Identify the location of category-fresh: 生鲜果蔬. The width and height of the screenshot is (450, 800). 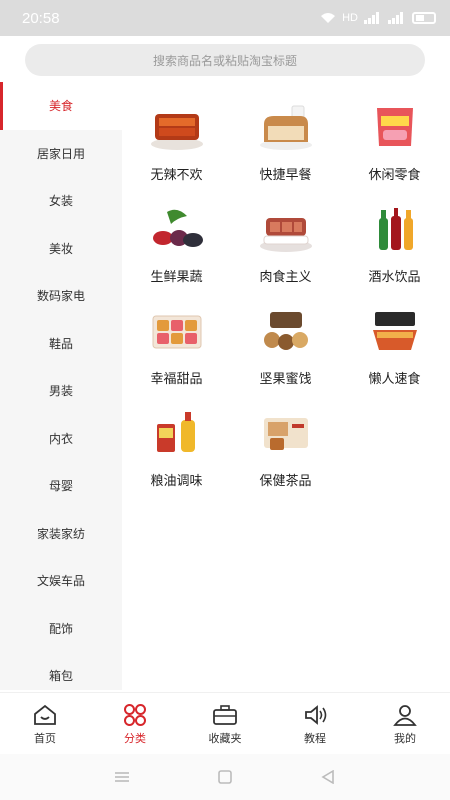
(176, 248).